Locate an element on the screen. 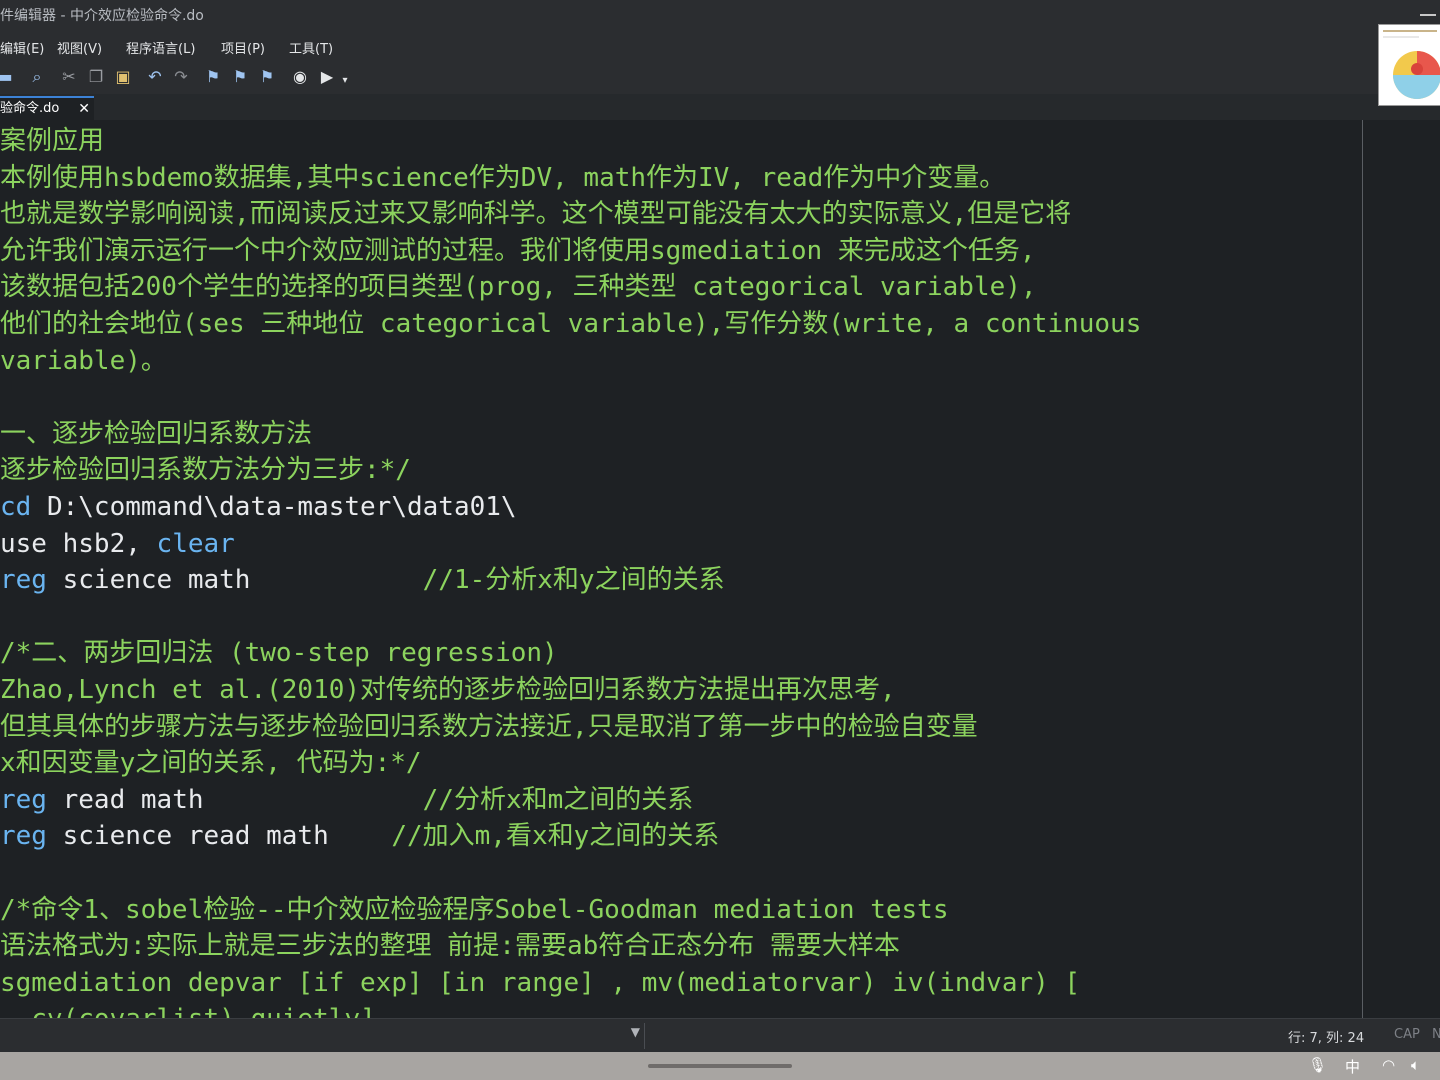 The height and width of the screenshot is (1080, 1440). volume-icon: 🔈︎ is located at coordinates (1415, 1065).